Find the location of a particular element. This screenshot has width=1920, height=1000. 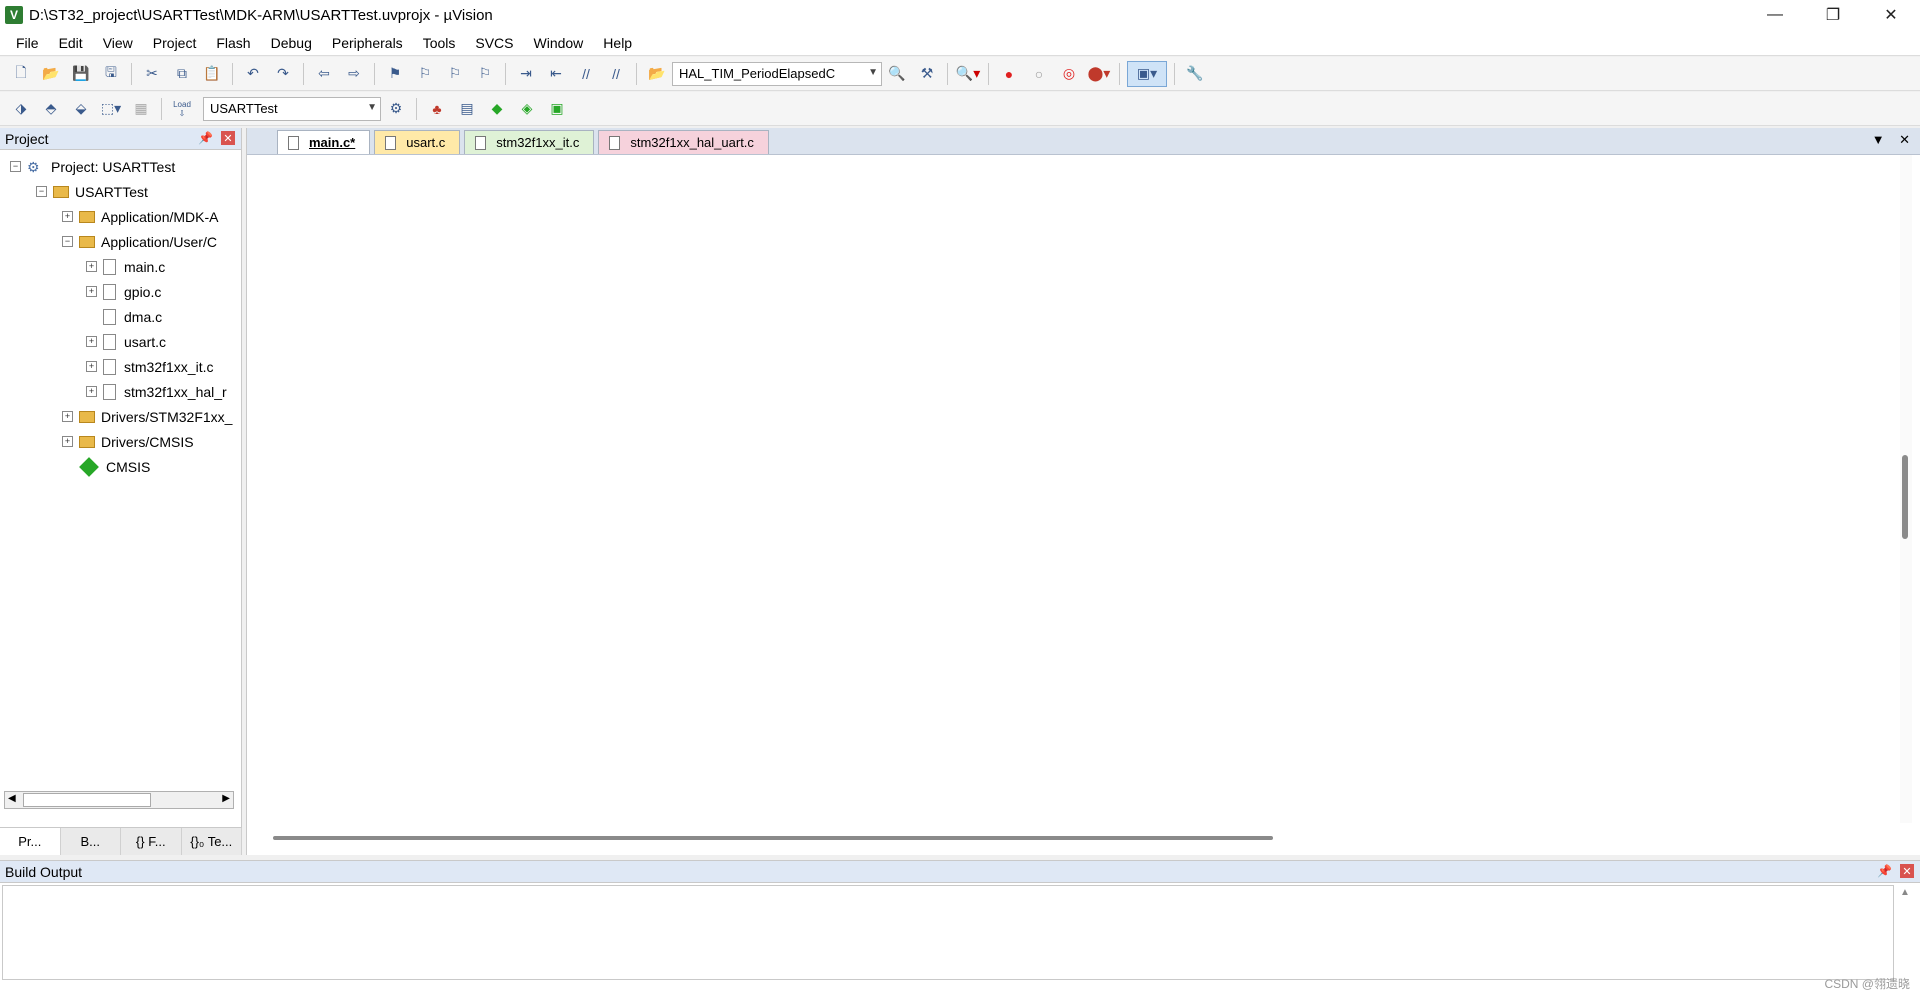

insert-bookmark-icon: ⚑ is located at coordinates (395, 74).